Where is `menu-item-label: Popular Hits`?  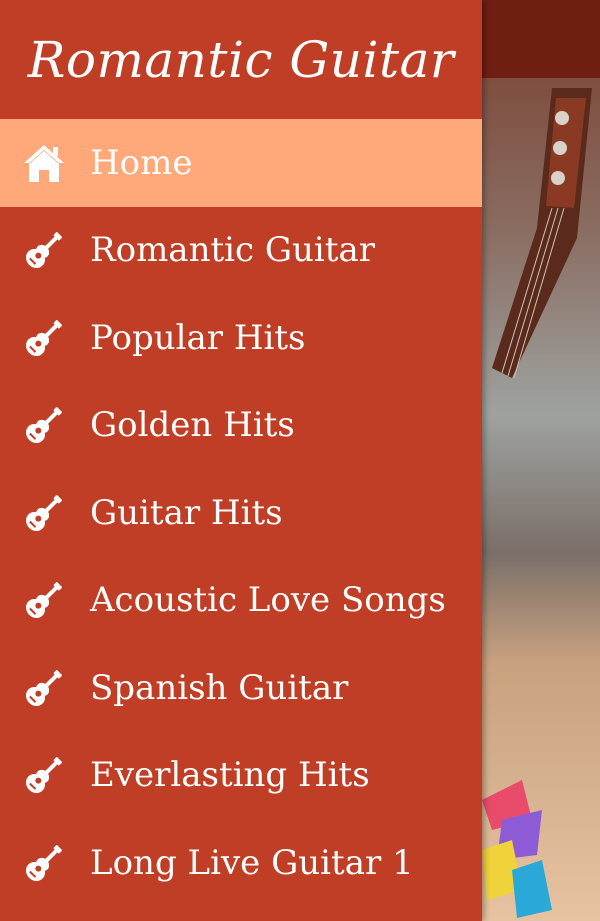
menu-item-label: Popular Hits is located at coordinates (198, 337).